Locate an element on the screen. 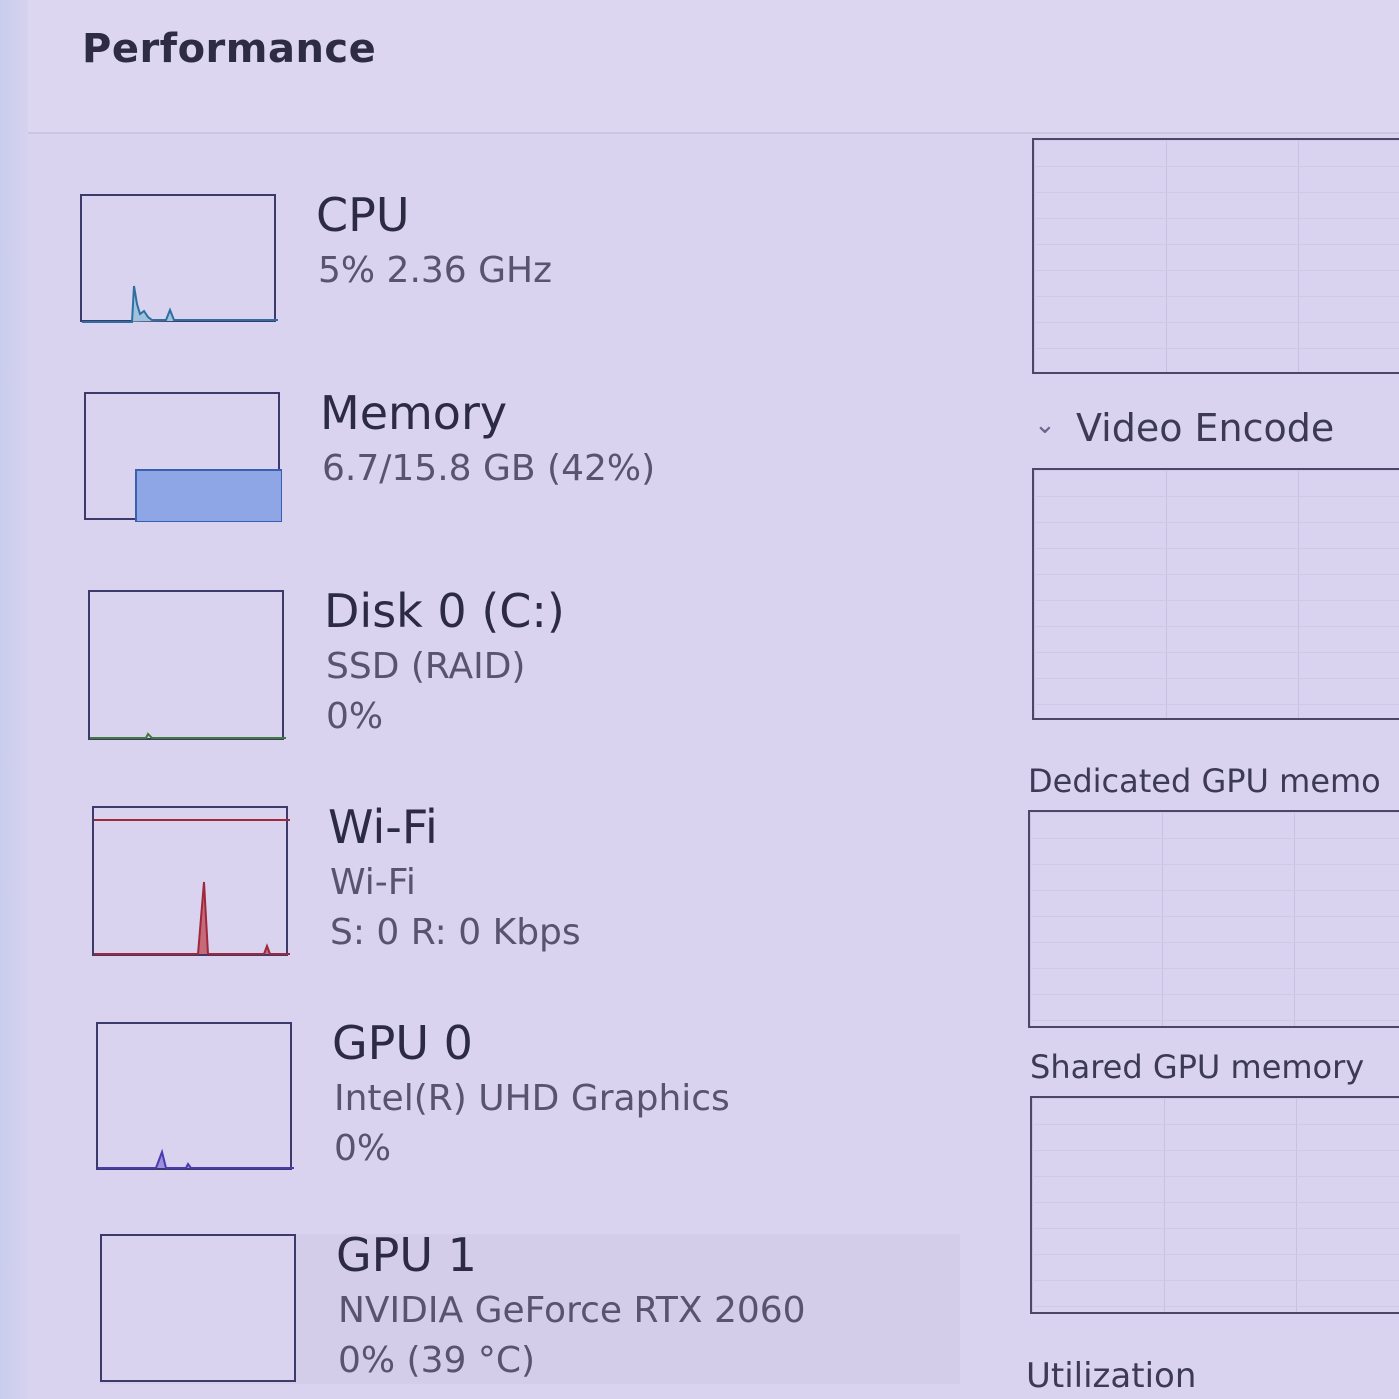 Image resolution: width=1399 pixels, height=1399 pixels. perf-item-throughput: S: 0 R: 0 Kbps is located at coordinates (455, 932).